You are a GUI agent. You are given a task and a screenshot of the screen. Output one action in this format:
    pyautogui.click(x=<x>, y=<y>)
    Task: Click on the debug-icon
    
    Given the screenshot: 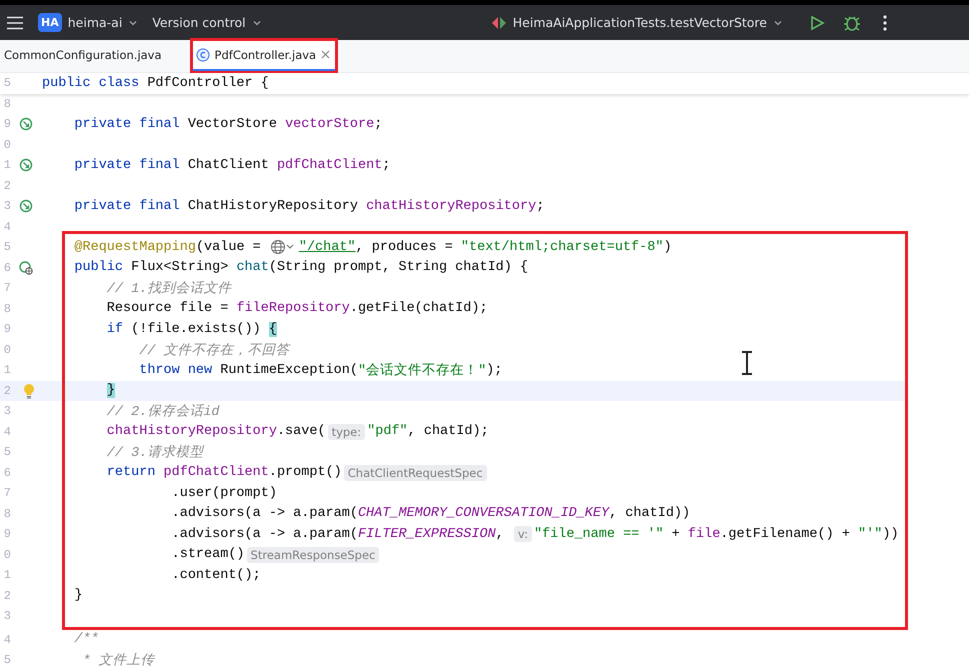 What is the action you would take?
    pyautogui.click(x=852, y=23)
    